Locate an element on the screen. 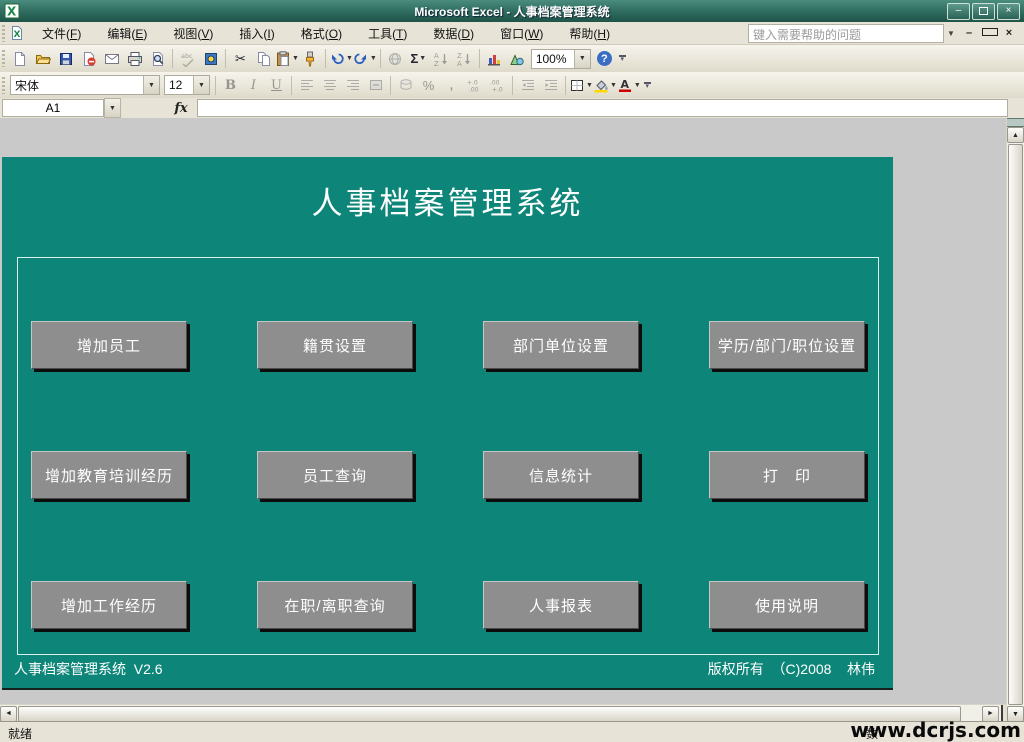 Image resolution: width=1024 pixels, height=742 pixels. panel-button-statistics: 信息统计 is located at coordinates (561, 475).